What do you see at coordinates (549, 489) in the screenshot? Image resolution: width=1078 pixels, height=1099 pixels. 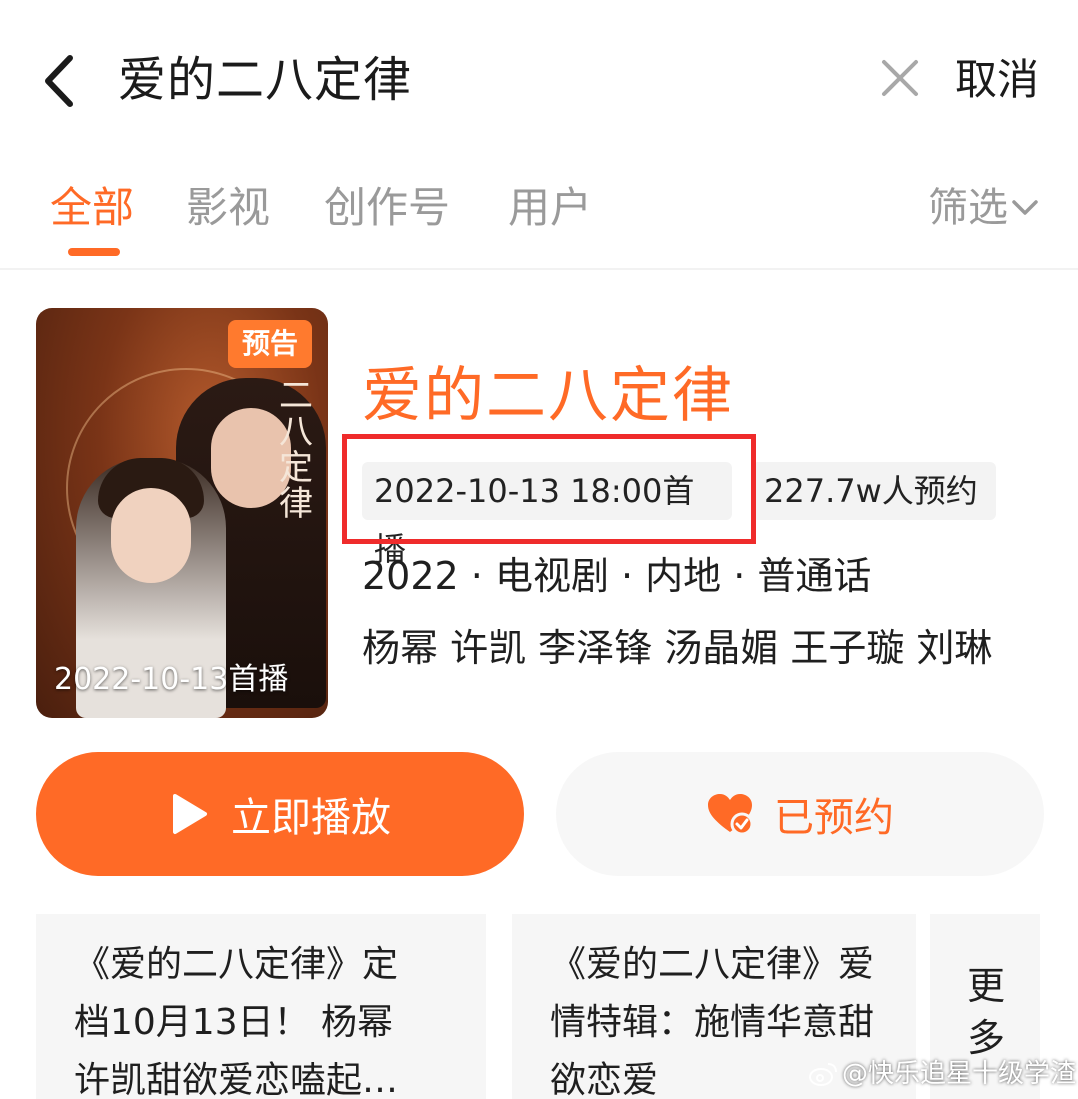 I see `red-highlight-box` at bounding box center [549, 489].